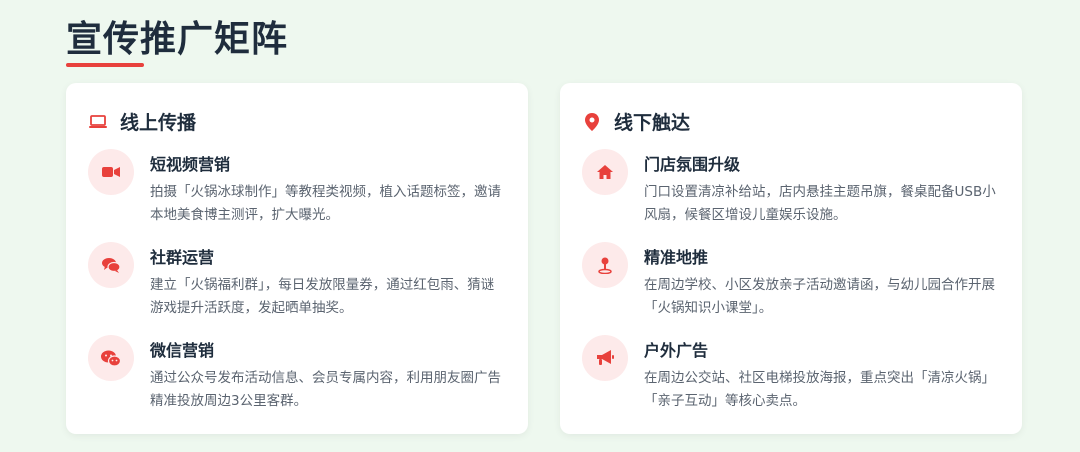 The width and height of the screenshot is (1080, 452). Describe the element at coordinates (182, 350) in the screenshot. I see `item-title: 微信营销` at that location.